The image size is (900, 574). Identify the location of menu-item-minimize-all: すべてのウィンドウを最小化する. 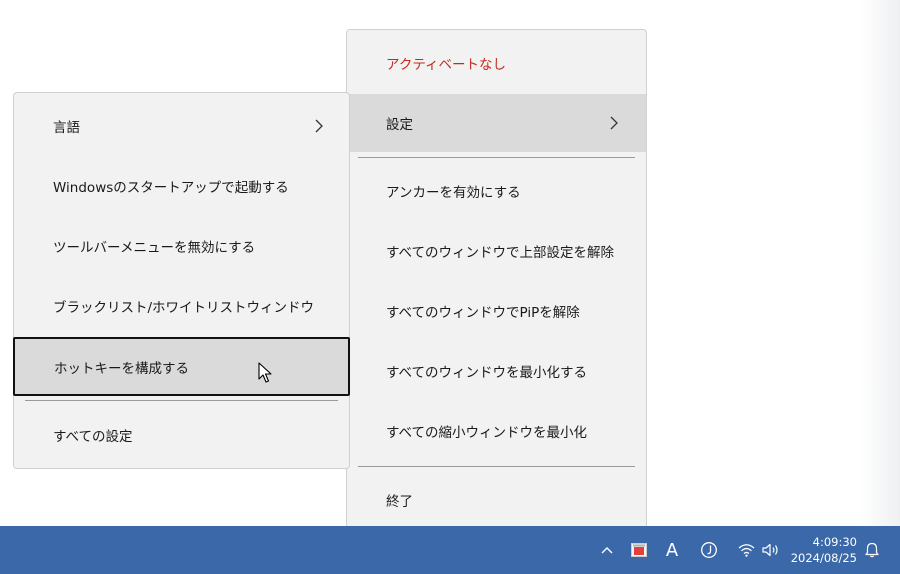
(496, 371).